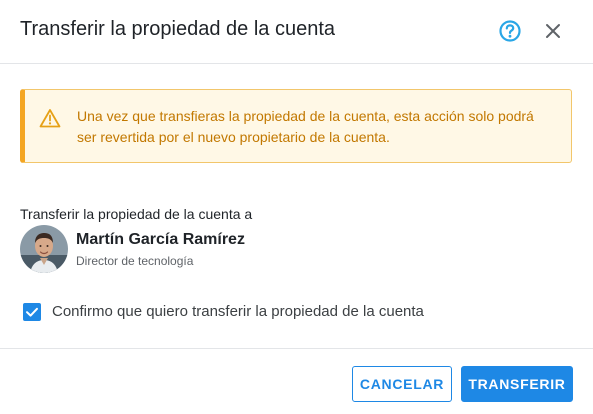  I want to click on avatar, so click(44, 249).